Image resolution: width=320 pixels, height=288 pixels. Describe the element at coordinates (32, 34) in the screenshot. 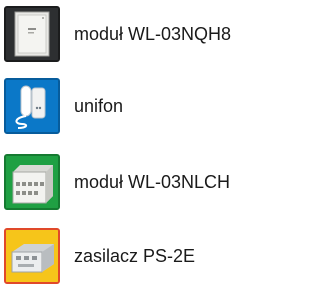

I see `wall-module-cabinet-icon` at that location.